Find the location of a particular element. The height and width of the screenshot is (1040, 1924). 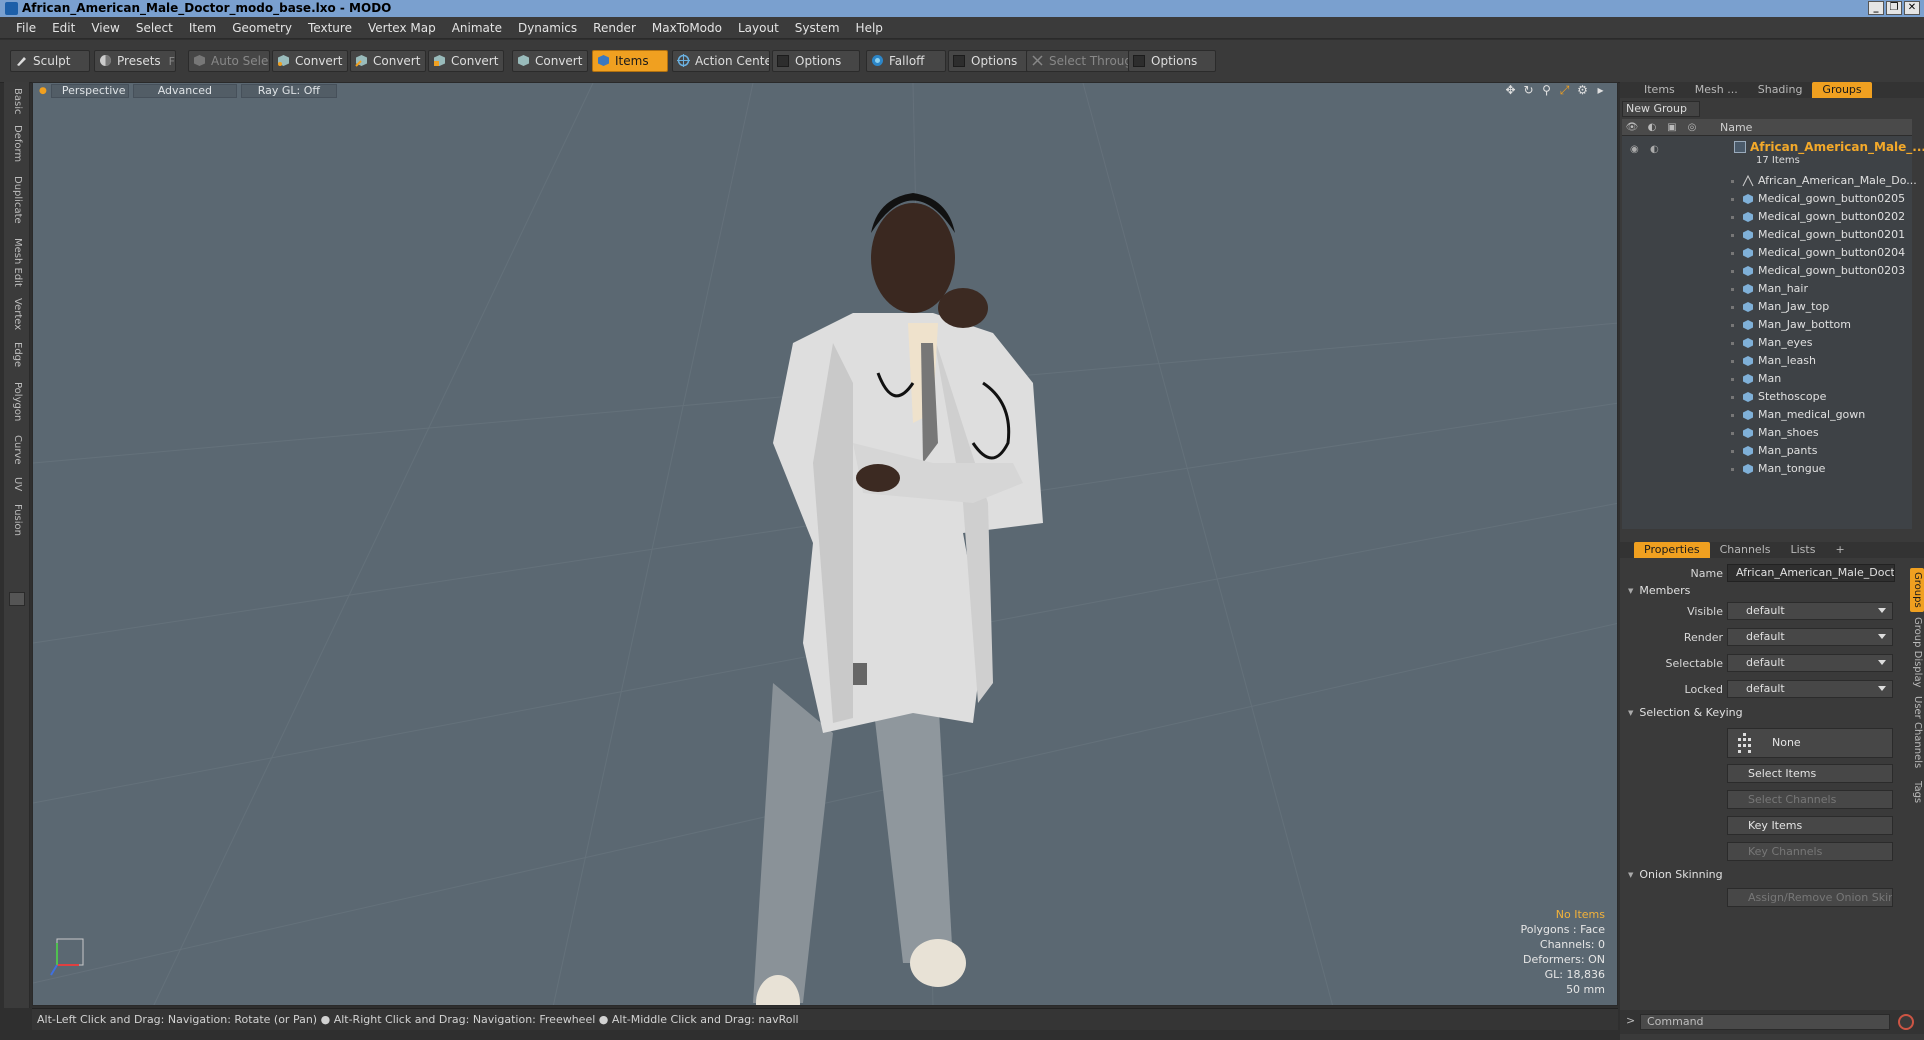

list-item: Medical_gown_button0204 is located at coordinates (1767, 253).